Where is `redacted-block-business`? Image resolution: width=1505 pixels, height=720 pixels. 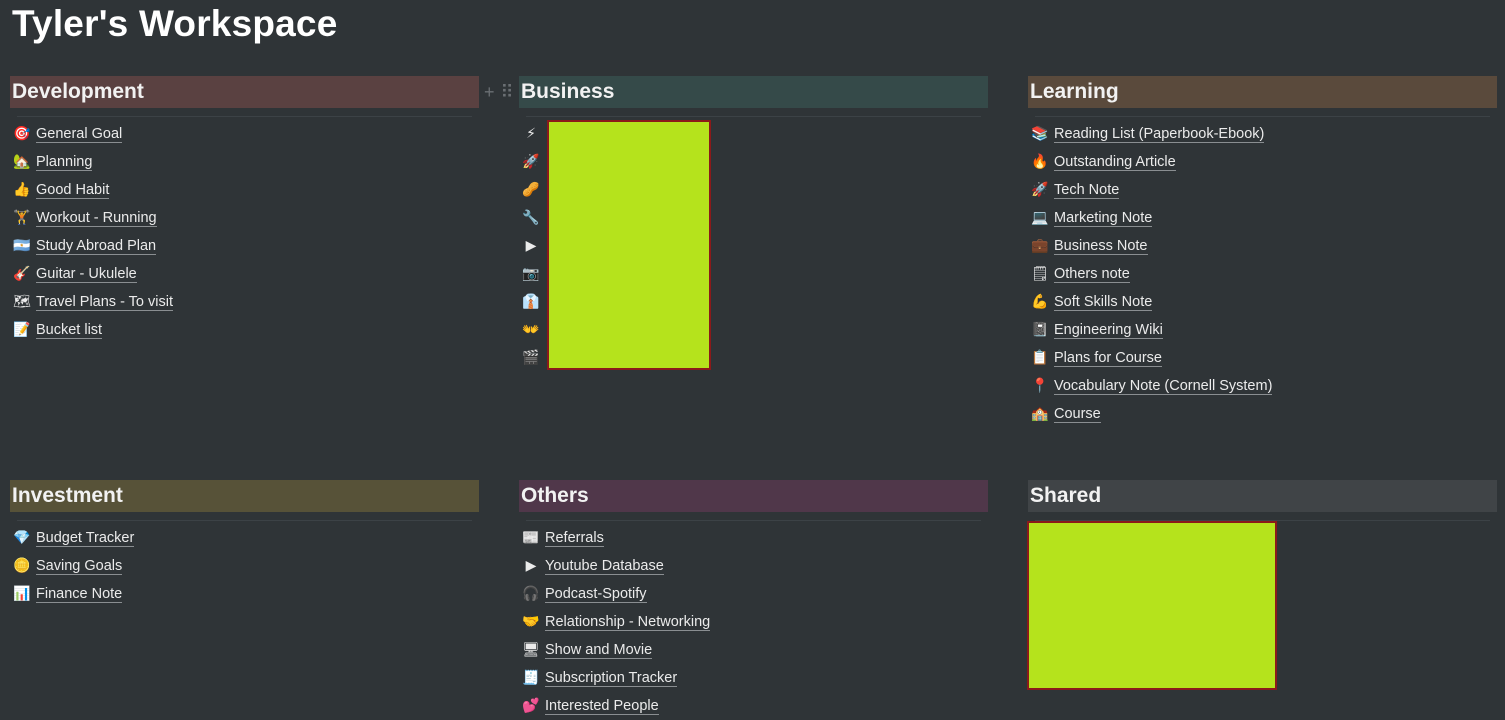
redacted-block-business is located at coordinates (629, 245).